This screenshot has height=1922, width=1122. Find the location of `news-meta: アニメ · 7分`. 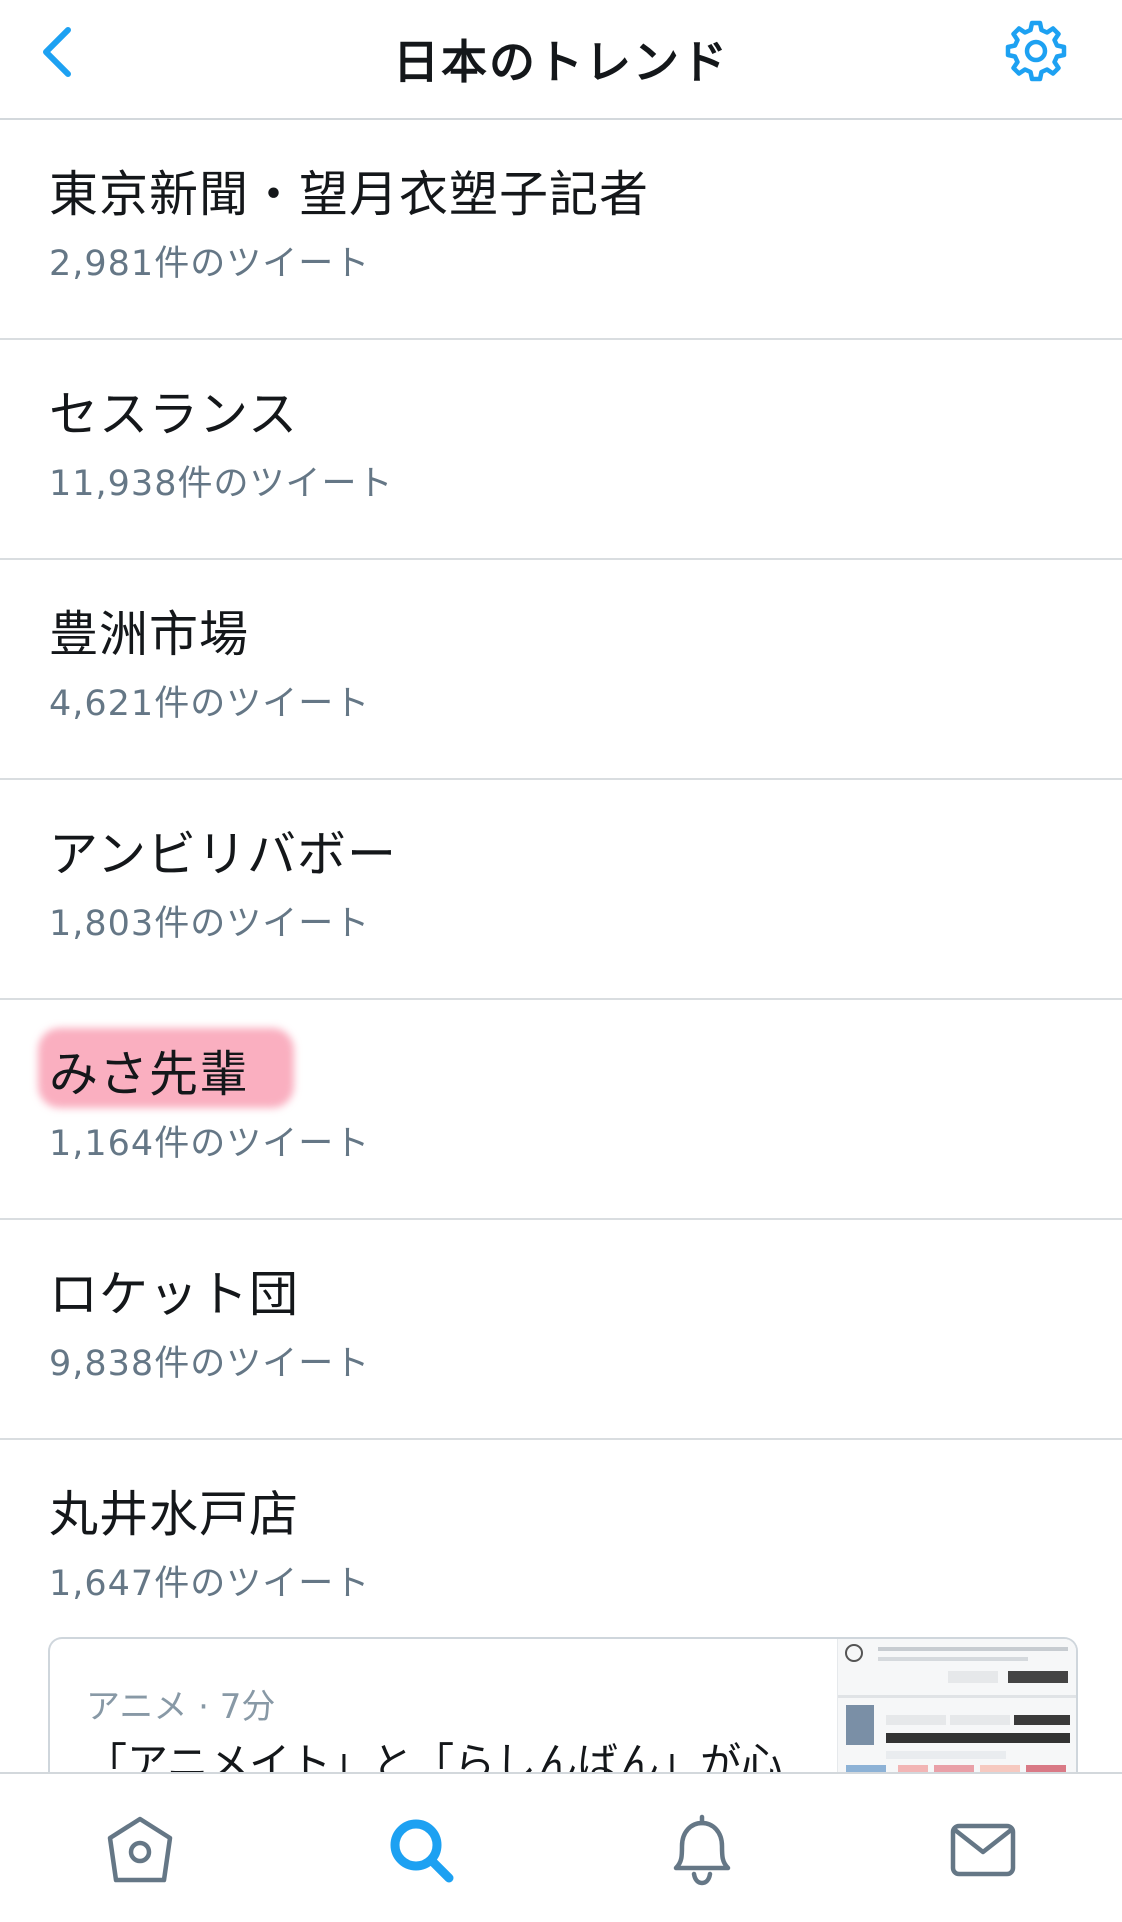

news-meta: アニメ · 7分 is located at coordinates (181, 1707).